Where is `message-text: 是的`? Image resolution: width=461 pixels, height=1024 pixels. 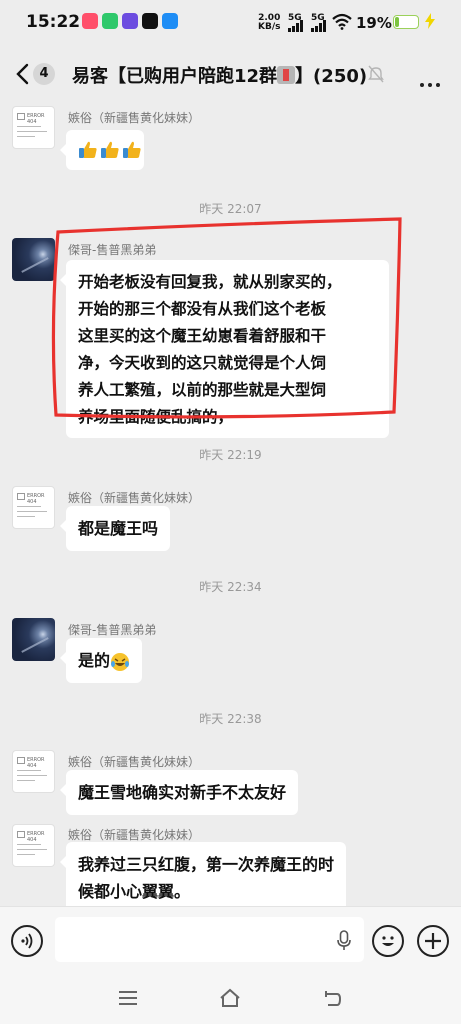 message-text: 是的 is located at coordinates (104, 660).